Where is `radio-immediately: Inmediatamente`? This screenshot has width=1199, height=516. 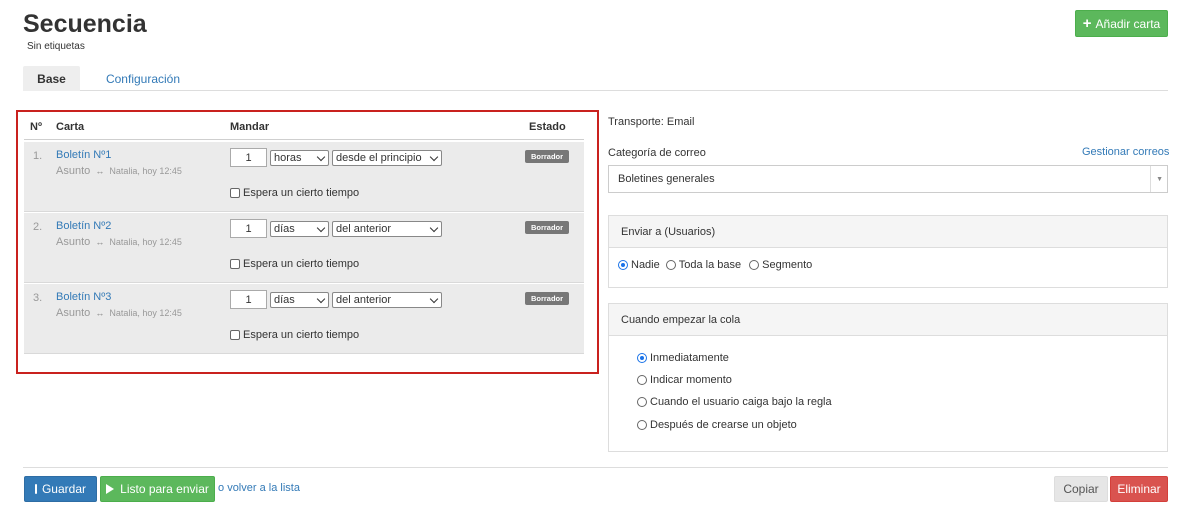
radio-immediately: Inmediatamente is located at coordinates (683, 358).